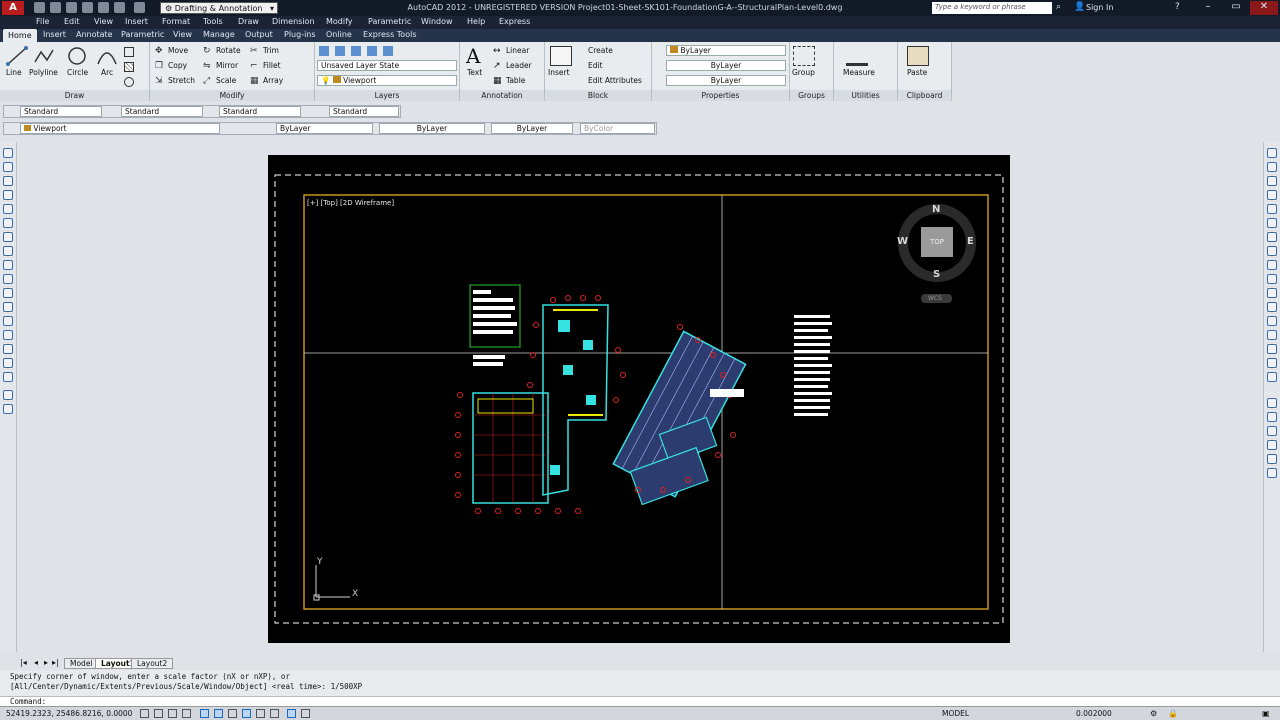 Image resolution: width=1280 pixels, height=720 pixels. Describe the element at coordinates (181, 80) in the screenshot. I see `stretch-button: Stretch` at that location.